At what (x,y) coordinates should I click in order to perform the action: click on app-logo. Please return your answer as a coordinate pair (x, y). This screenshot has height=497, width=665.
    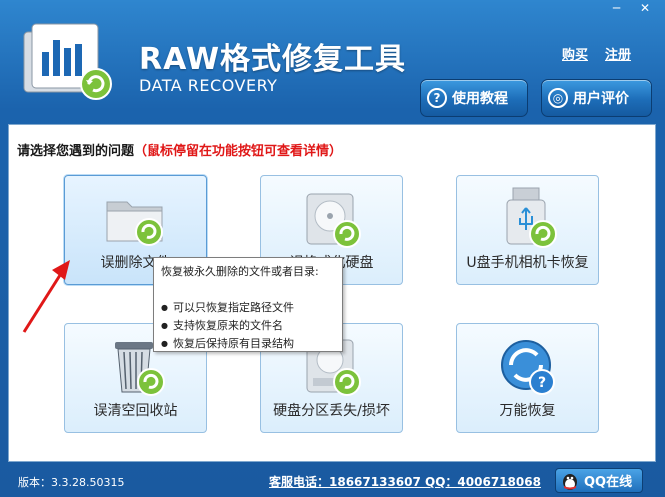
    Looking at the image, I should click on (67, 61).